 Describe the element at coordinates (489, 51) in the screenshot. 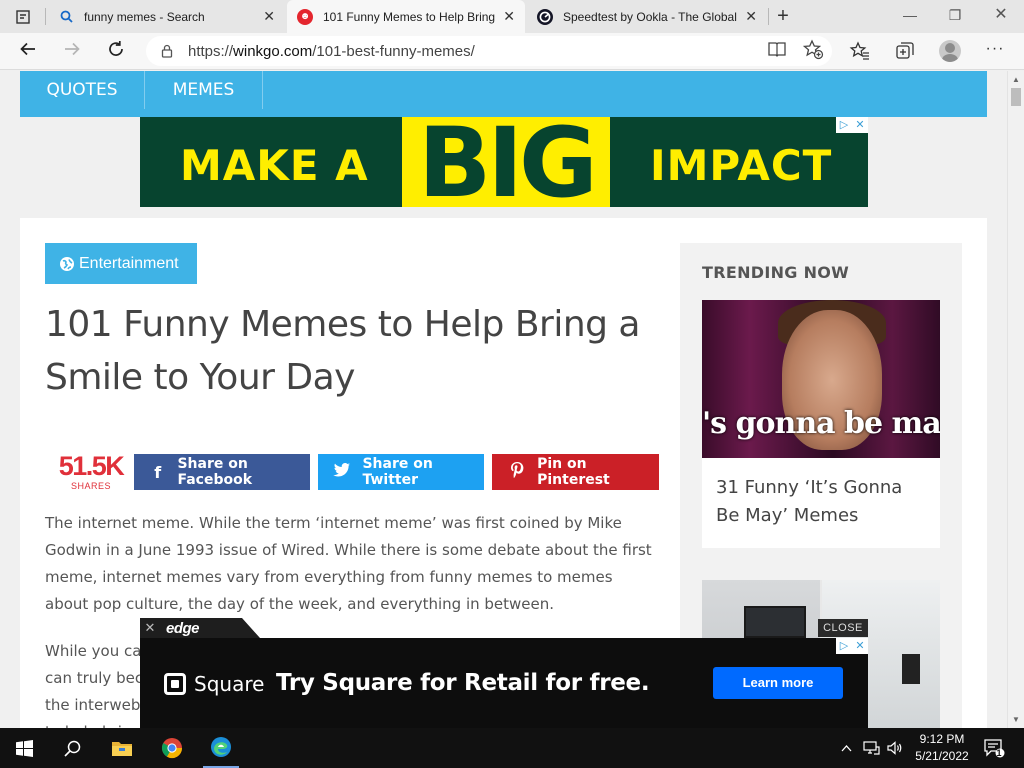

I see `address-bar: https://winkgo.com/101-best-funny-memes/` at that location.